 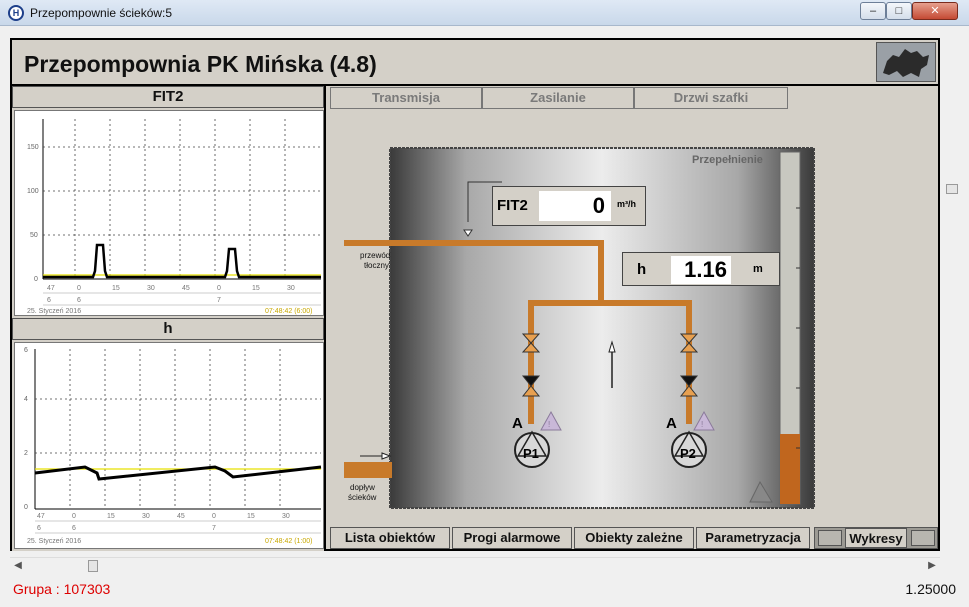 What do you see at coordinates (16, 13) in the screenshot?
I see `app-icon: H` at bounding box center [16, 13].